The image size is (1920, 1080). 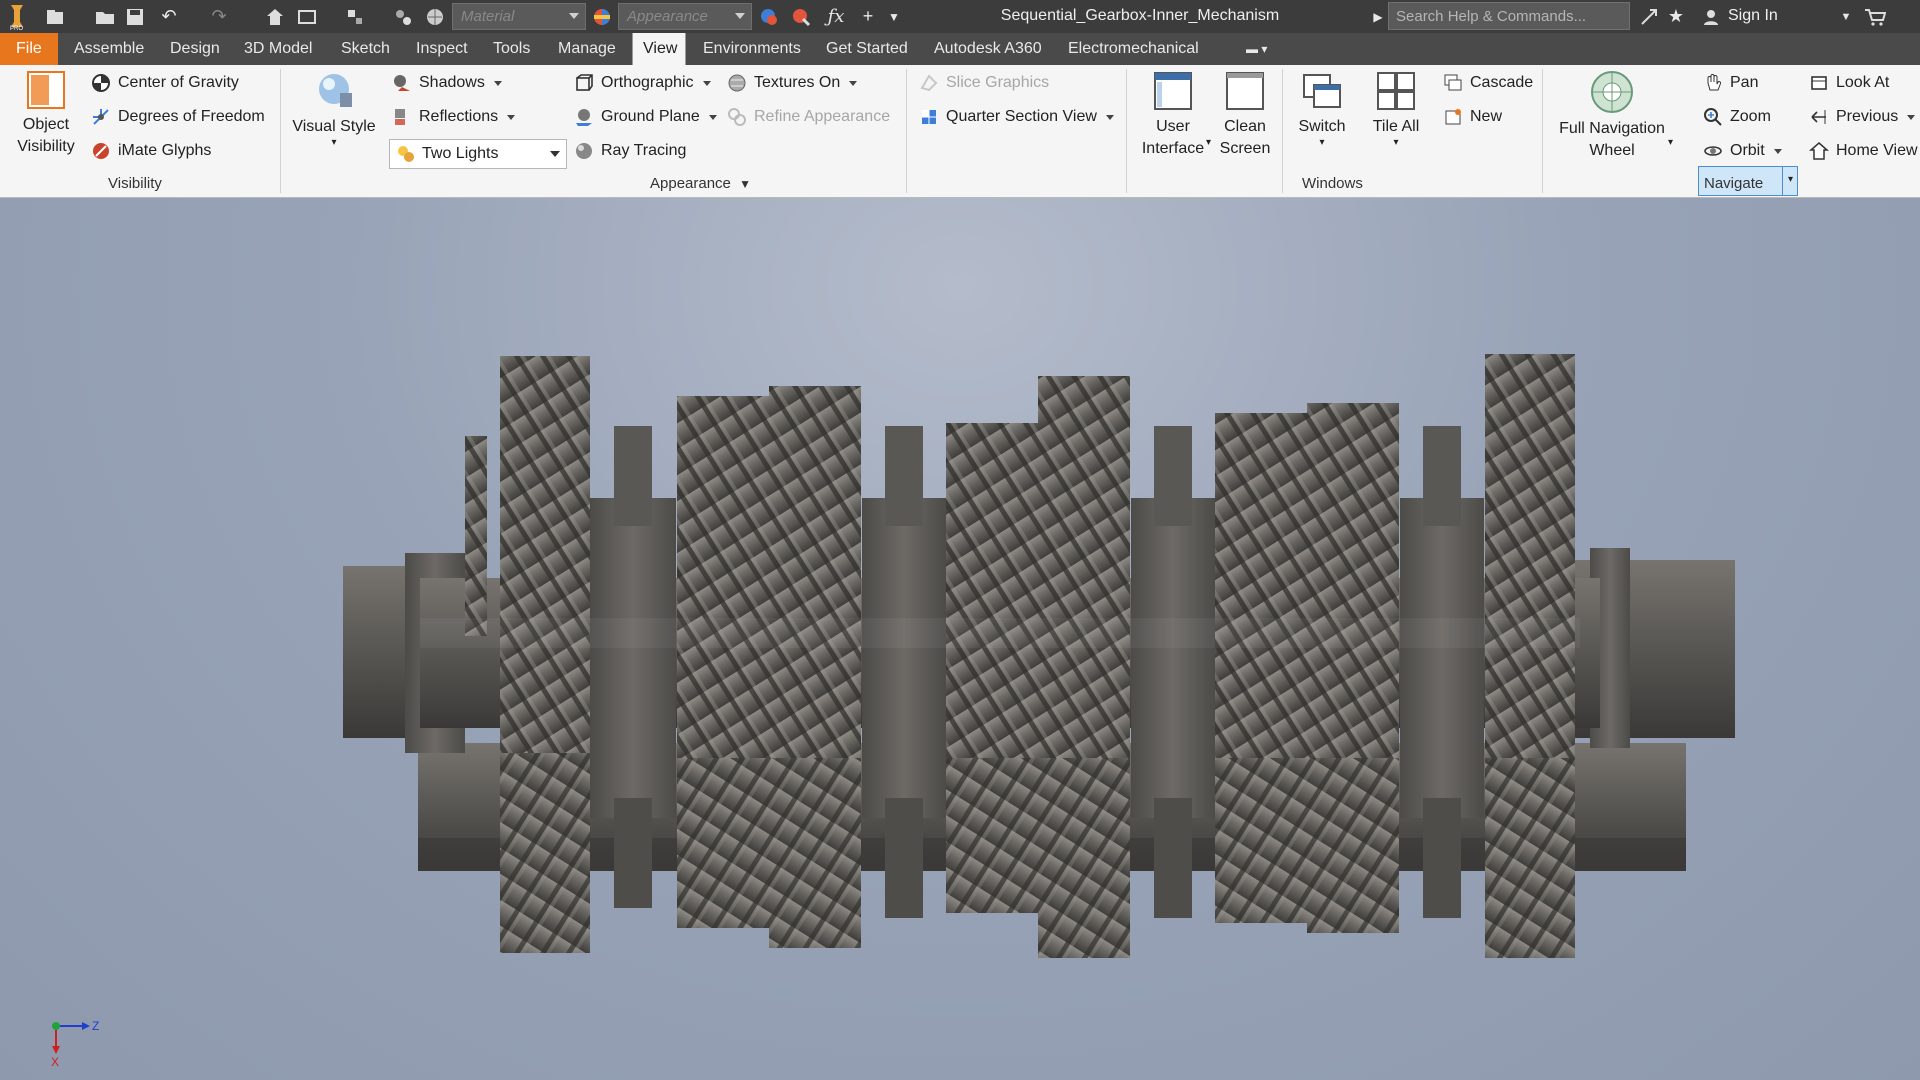 I want to click on tab-autodesk-a360: Autodesk A360, so click(x=988, y=49).